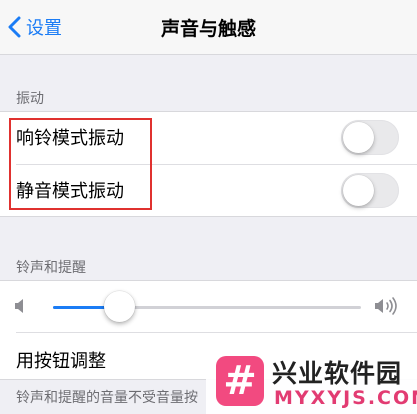  I want to click on speaker-high-icon, so click(386, 306).